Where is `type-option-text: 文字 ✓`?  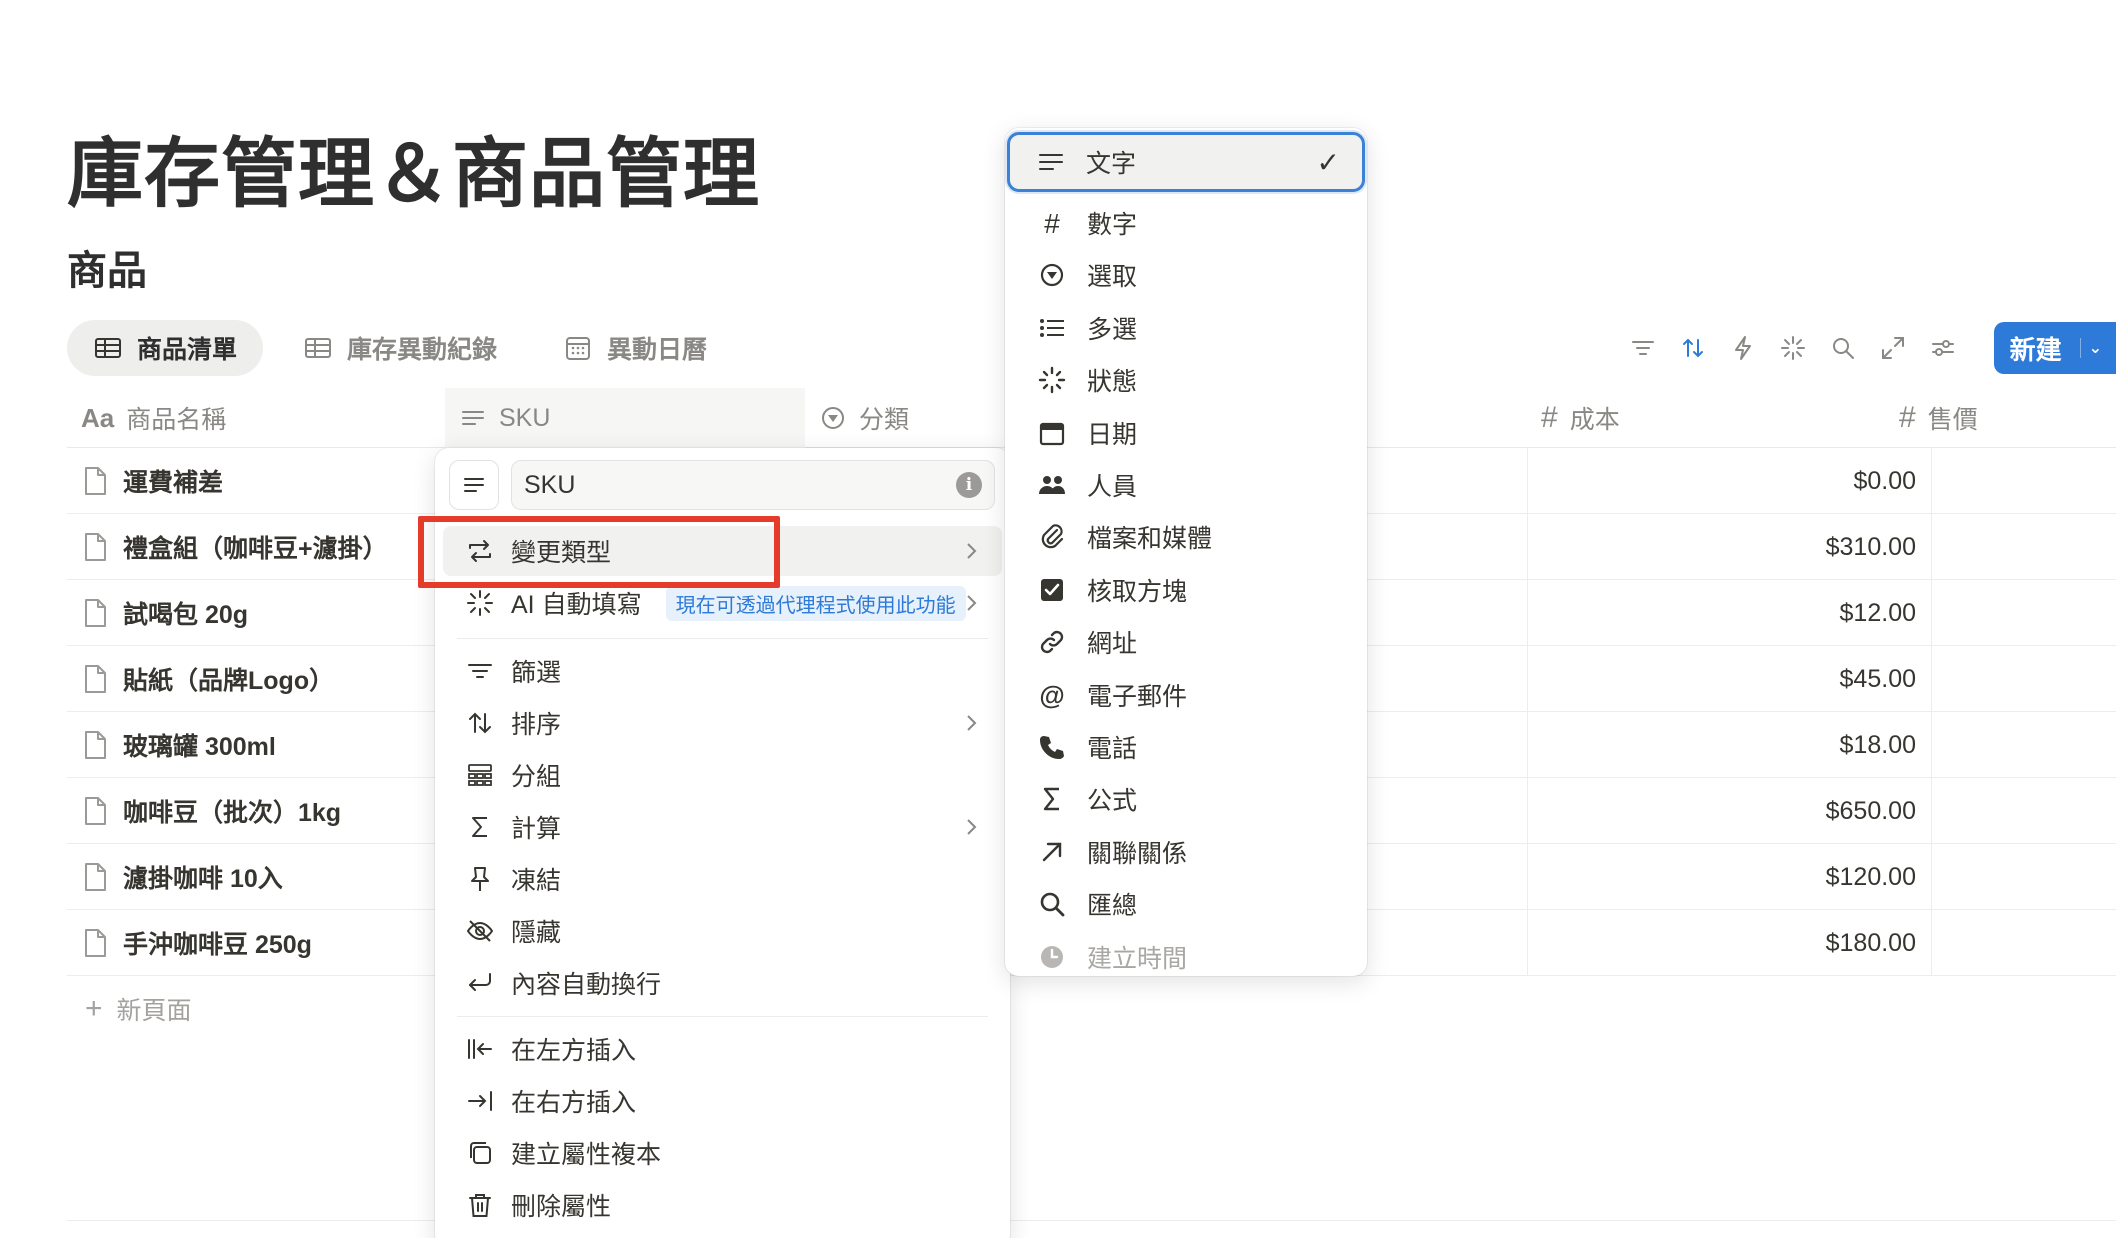
type-option-text: 文字 ✓ is located at coordinates (1186, 162).